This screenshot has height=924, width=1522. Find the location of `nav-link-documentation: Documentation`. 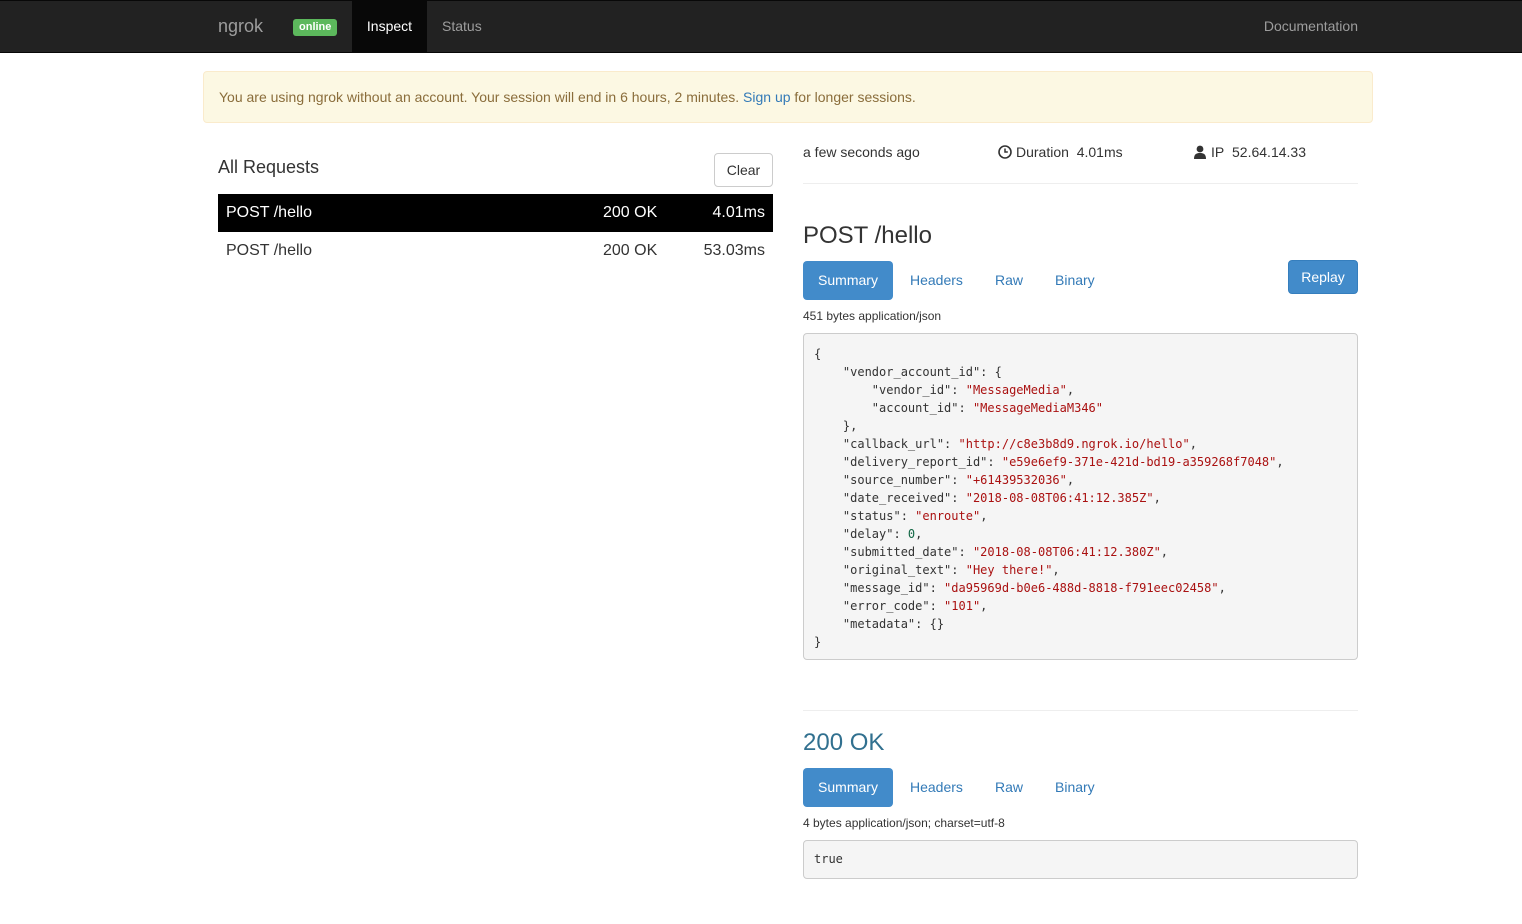

nav-link-documentation: Documentation is located at coordinates (1311, 26).